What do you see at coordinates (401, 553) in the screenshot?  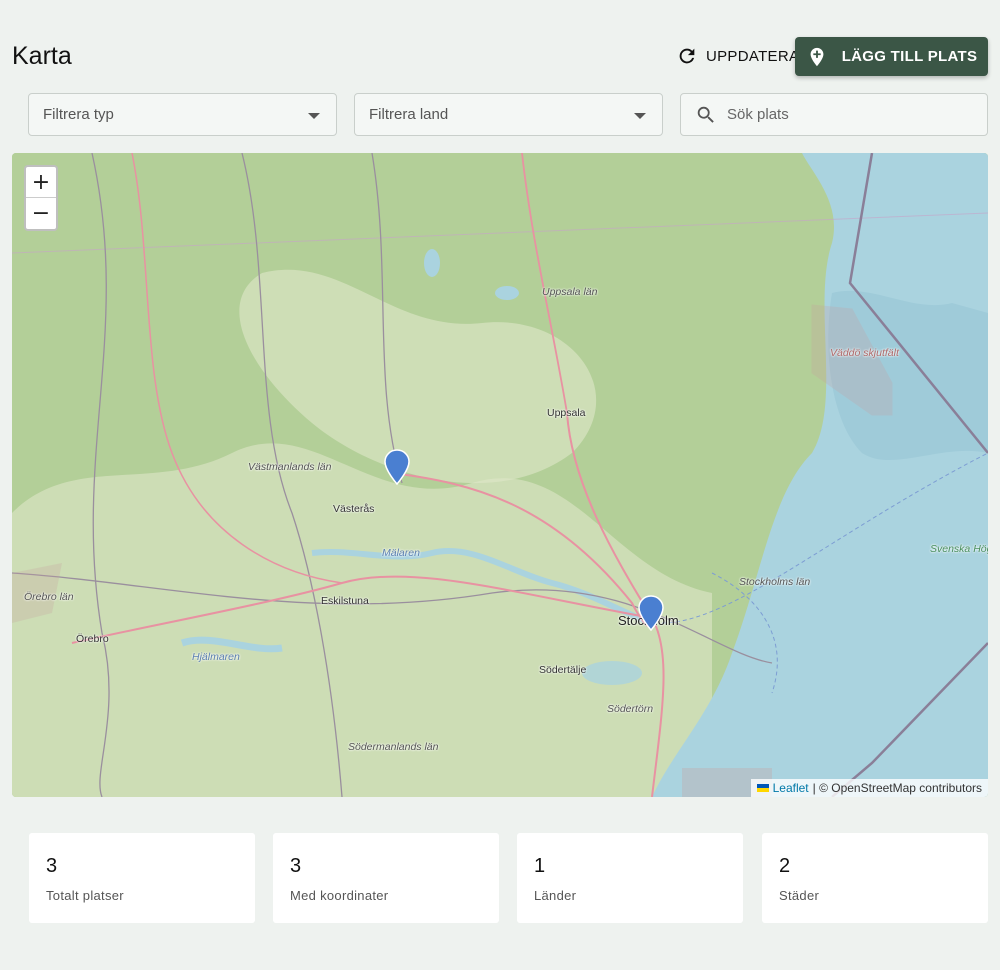 I see `map-label-malaren: Mälaren` at bounding box center [401, 553].